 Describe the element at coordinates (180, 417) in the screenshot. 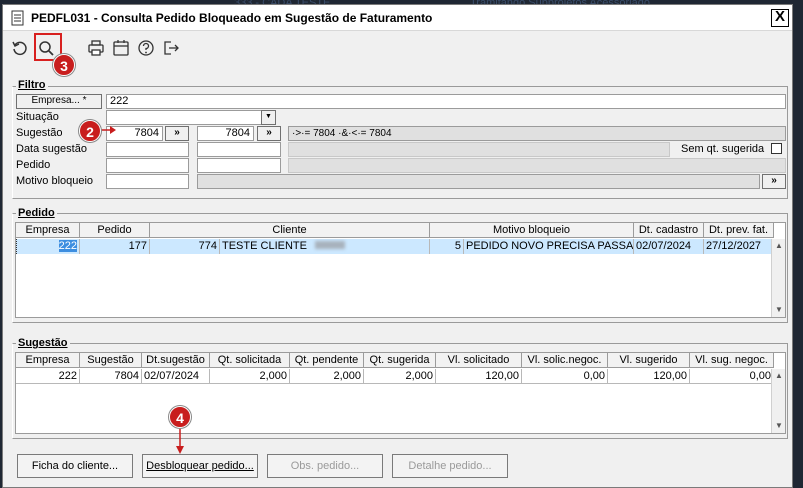

I see `step-badge-4: 4` at that location.